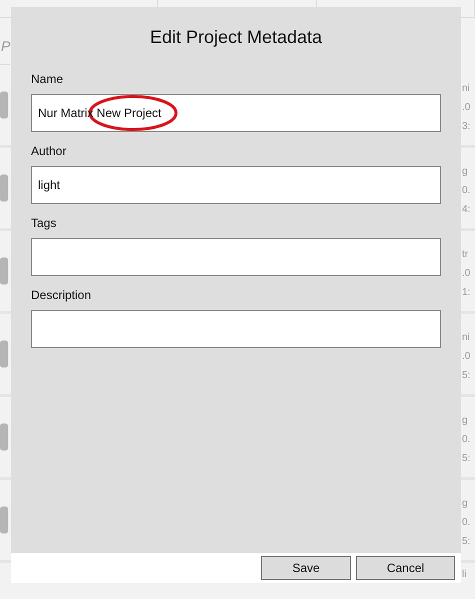  Describe the element at coordinates (236, 185) in the screenshot. I see `input-field: light` at that location.